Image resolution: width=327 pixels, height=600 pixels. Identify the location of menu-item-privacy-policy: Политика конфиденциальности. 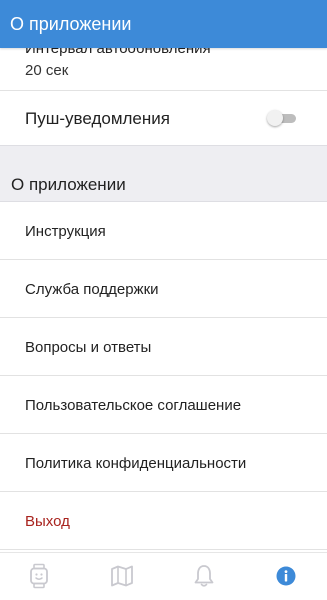
(163, 463).